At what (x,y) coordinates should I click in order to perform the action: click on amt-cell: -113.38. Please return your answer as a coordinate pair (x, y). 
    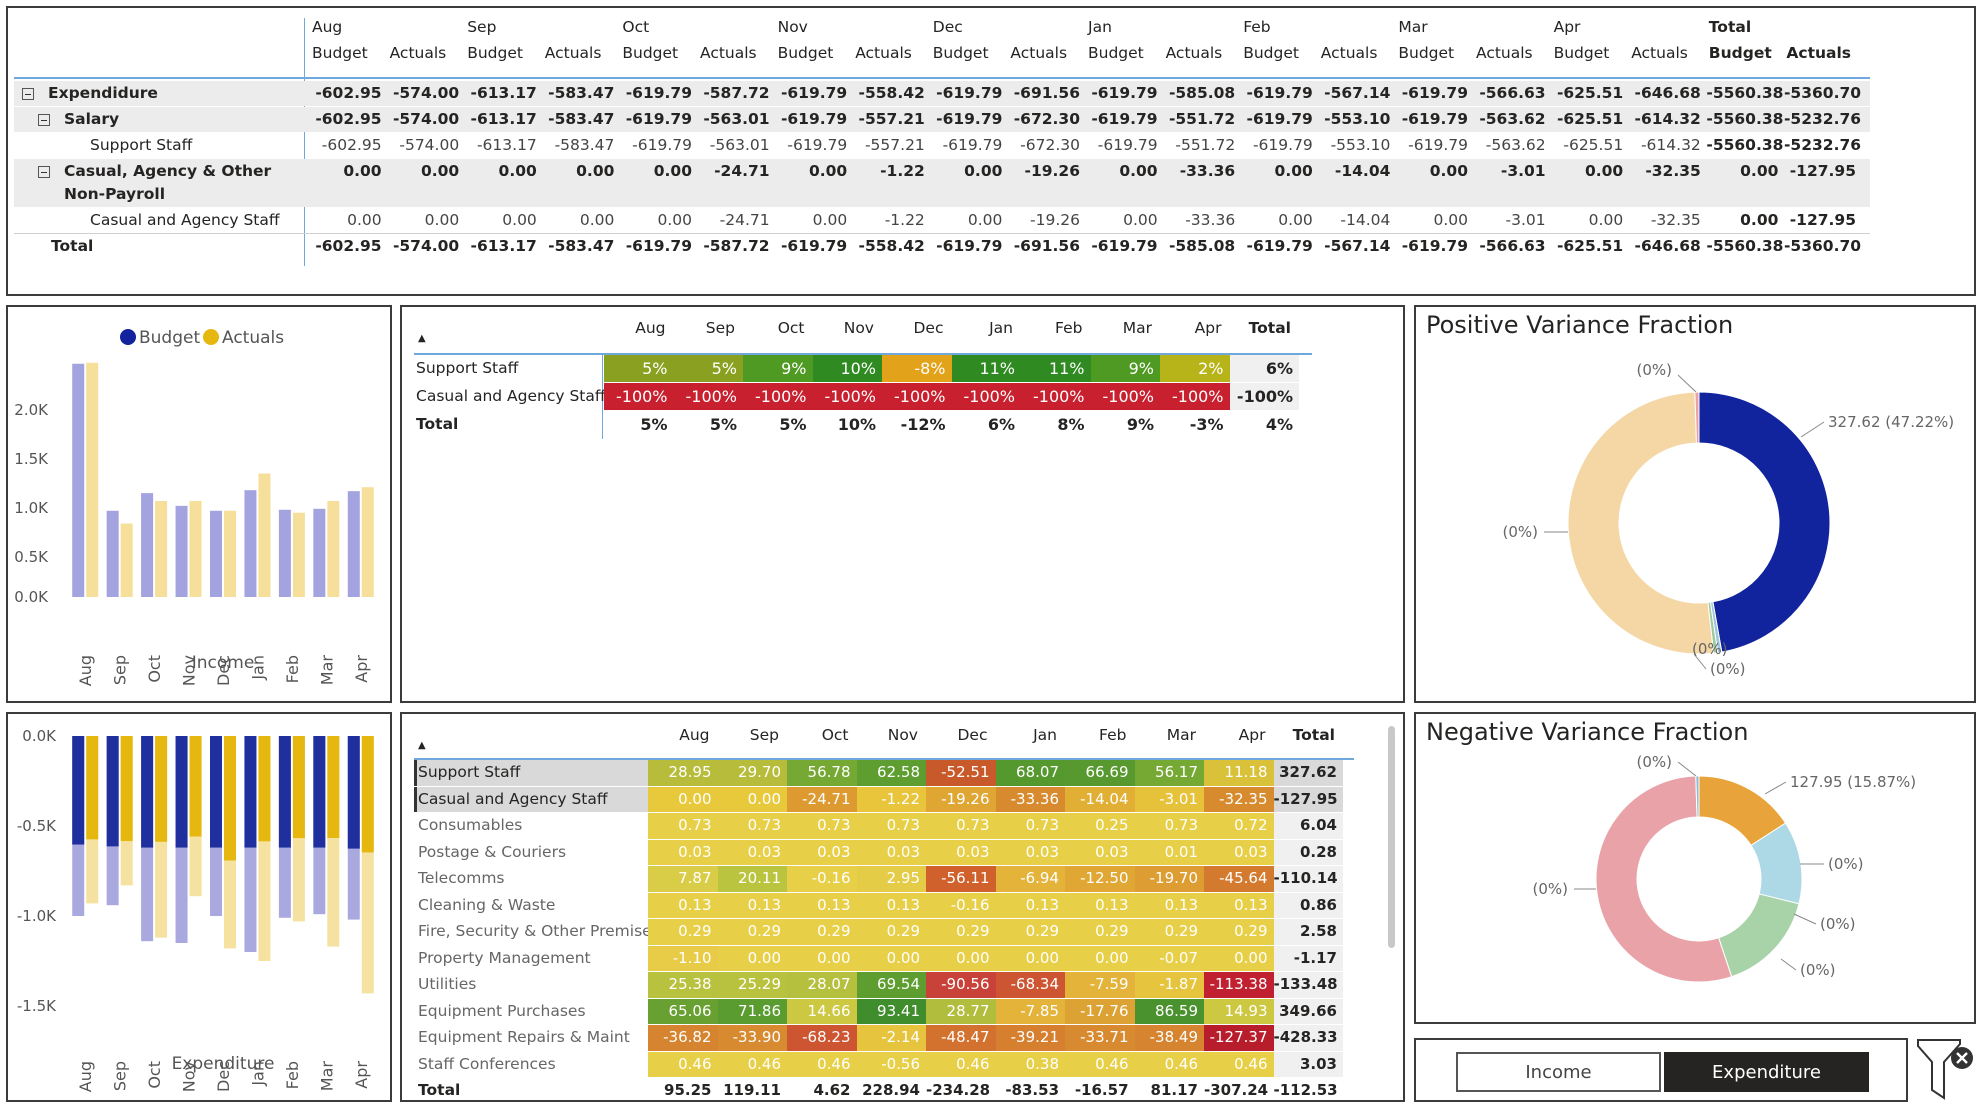
    Looking at the image, I should click on (1239, 985).